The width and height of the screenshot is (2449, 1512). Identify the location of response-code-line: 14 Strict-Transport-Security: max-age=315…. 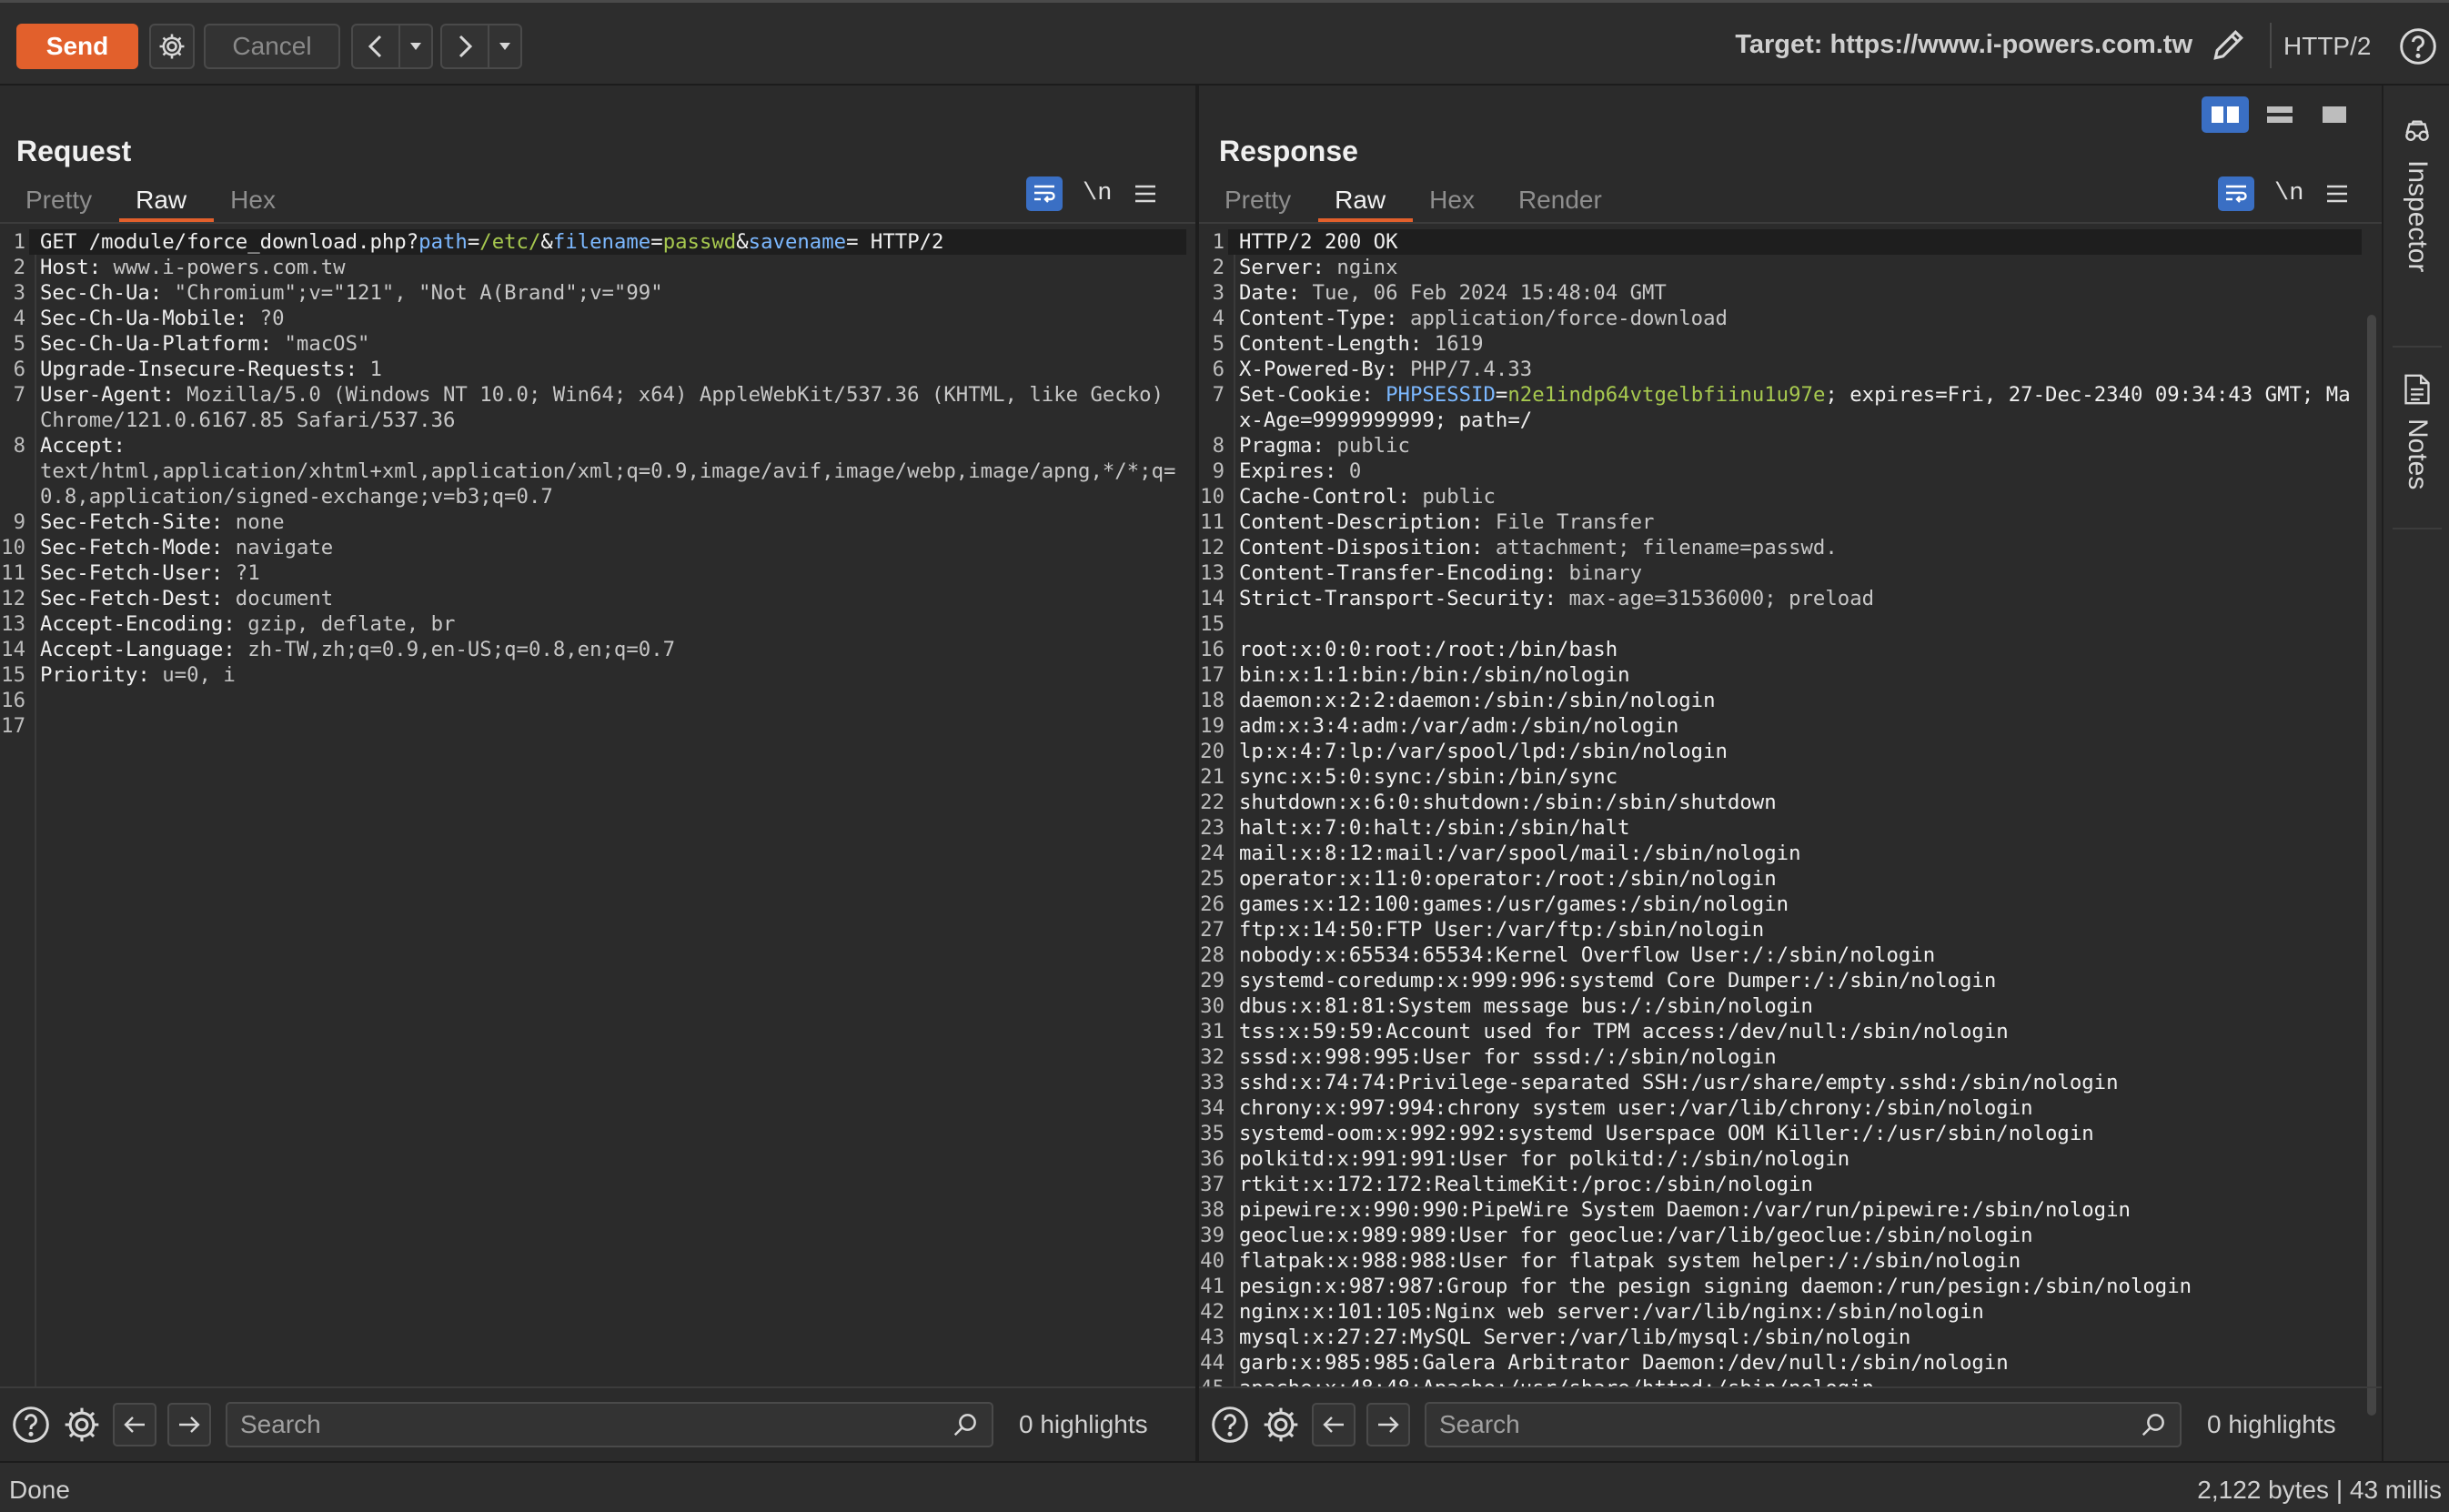
(1780, 598).